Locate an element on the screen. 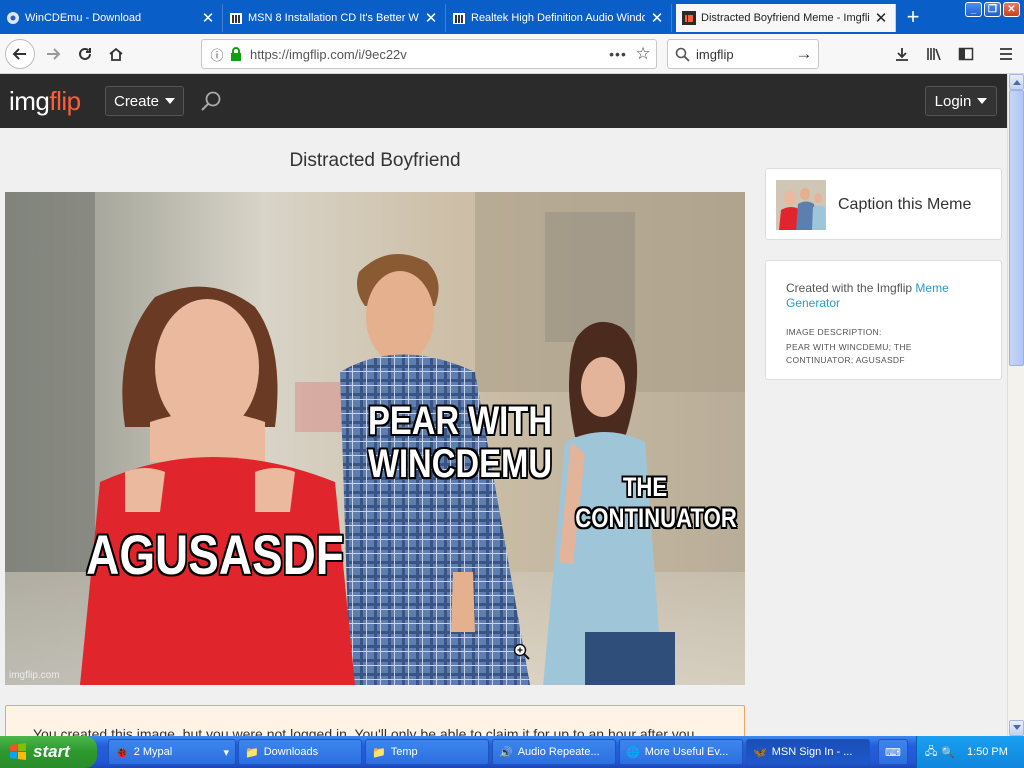  forward-arrow-icon is located at coordinates (54, 54).